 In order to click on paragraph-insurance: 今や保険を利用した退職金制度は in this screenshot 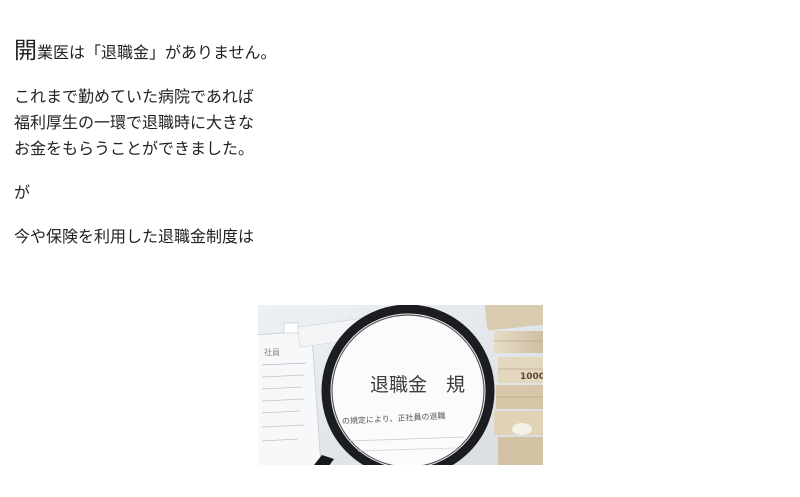, I will do `click(134, 236)`.